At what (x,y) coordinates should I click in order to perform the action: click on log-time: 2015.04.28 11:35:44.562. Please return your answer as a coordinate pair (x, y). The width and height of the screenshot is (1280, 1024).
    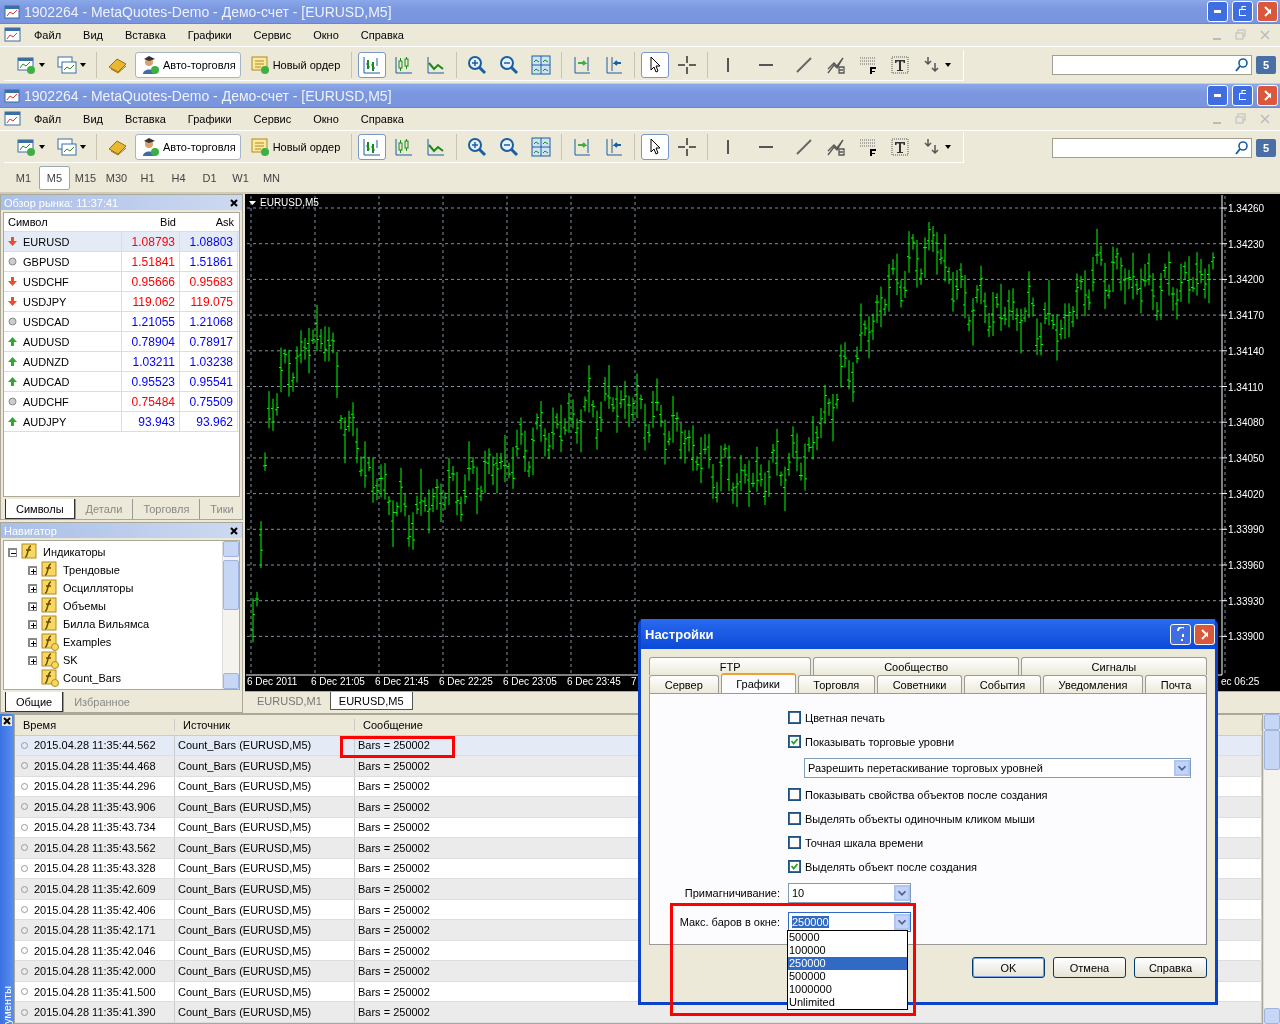
    Looking at the image, I should click on (95, 745).